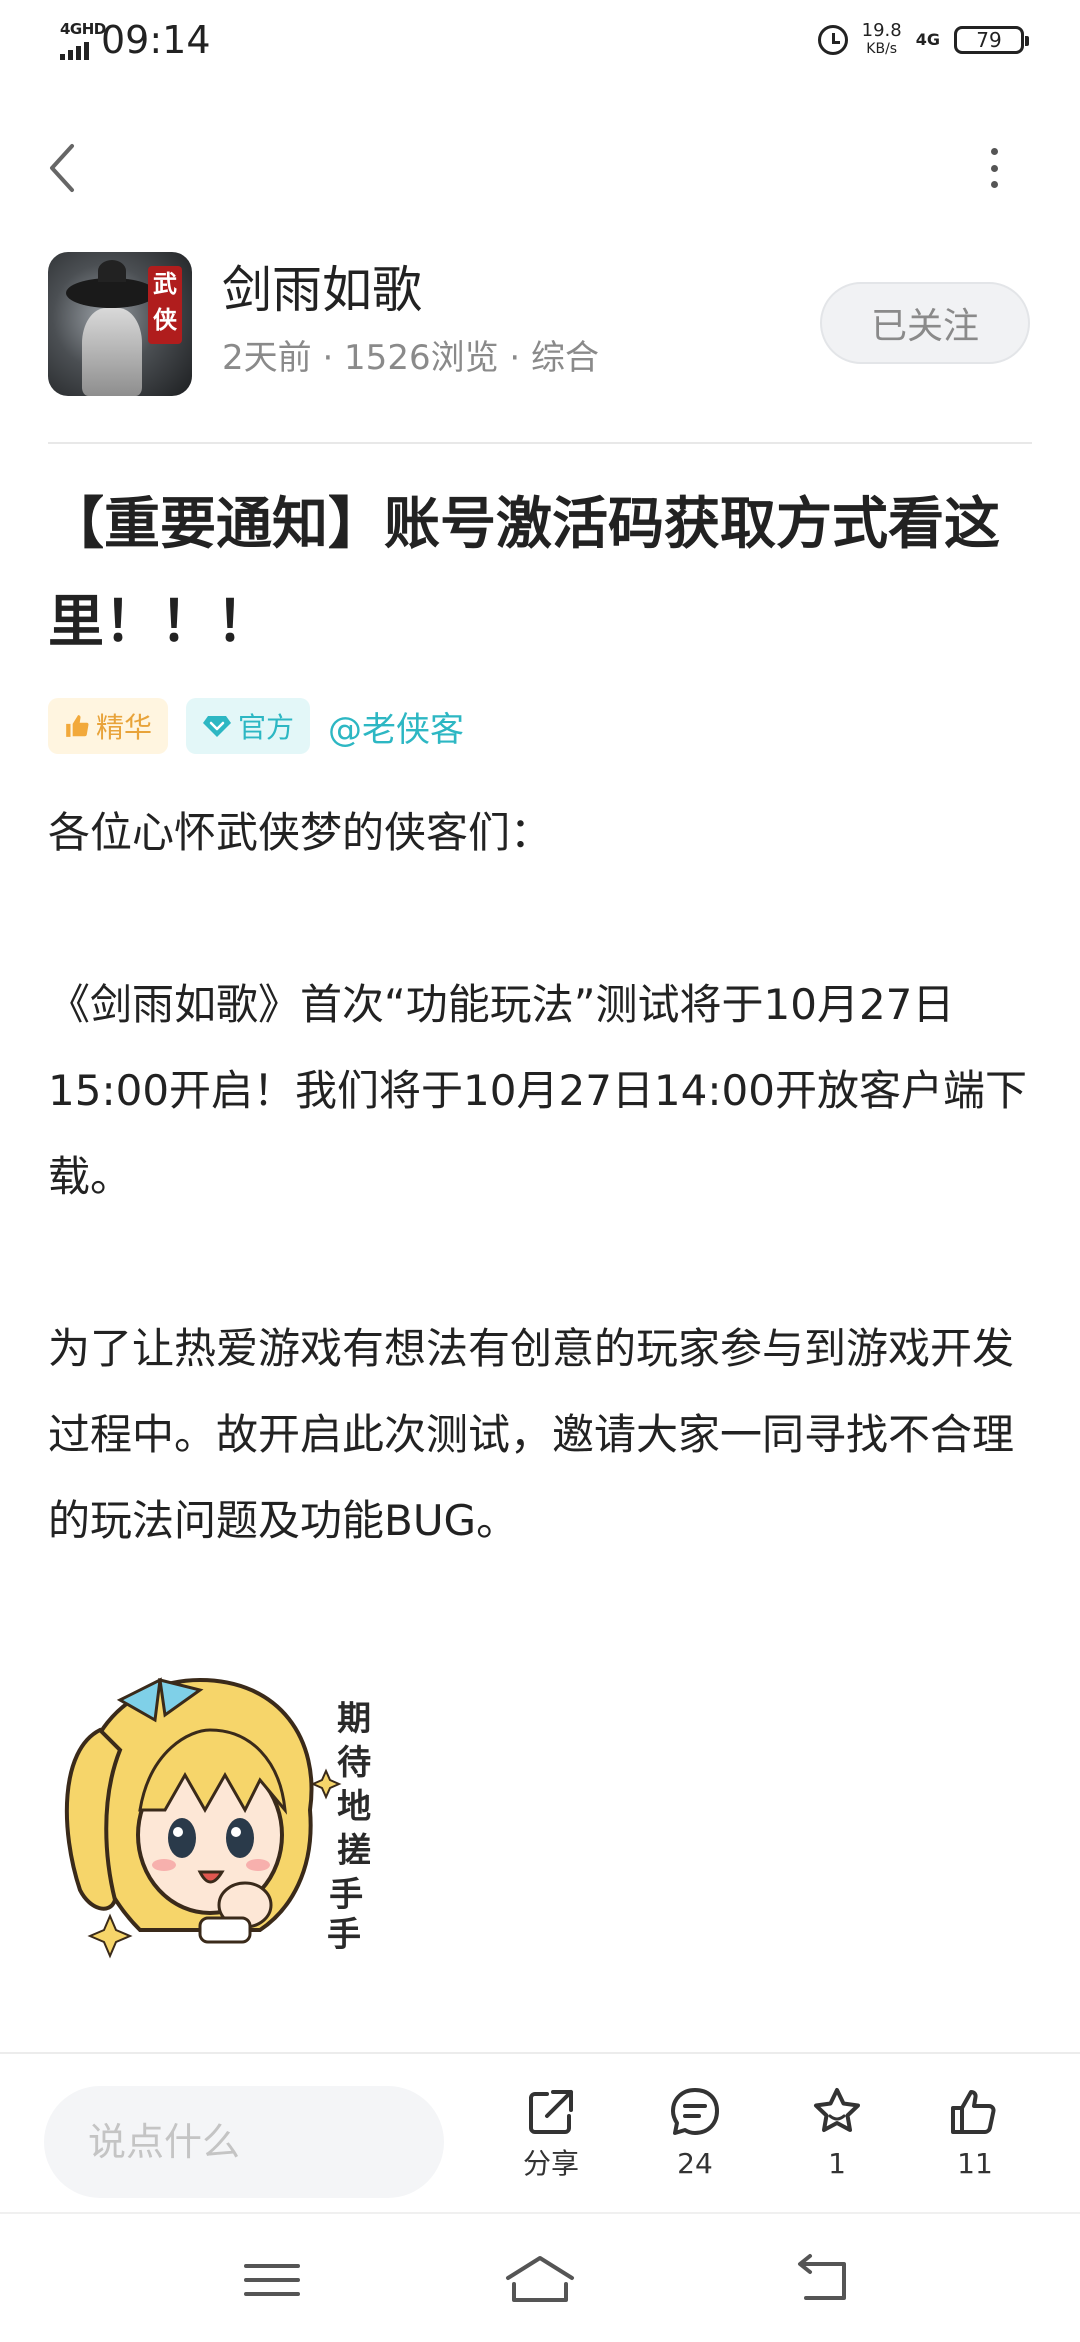 The width and height of the screenshot is (1080, 2342). Describe the element at coordinates (837, 2110) in the screenshot. I see `star-icon` at that location.